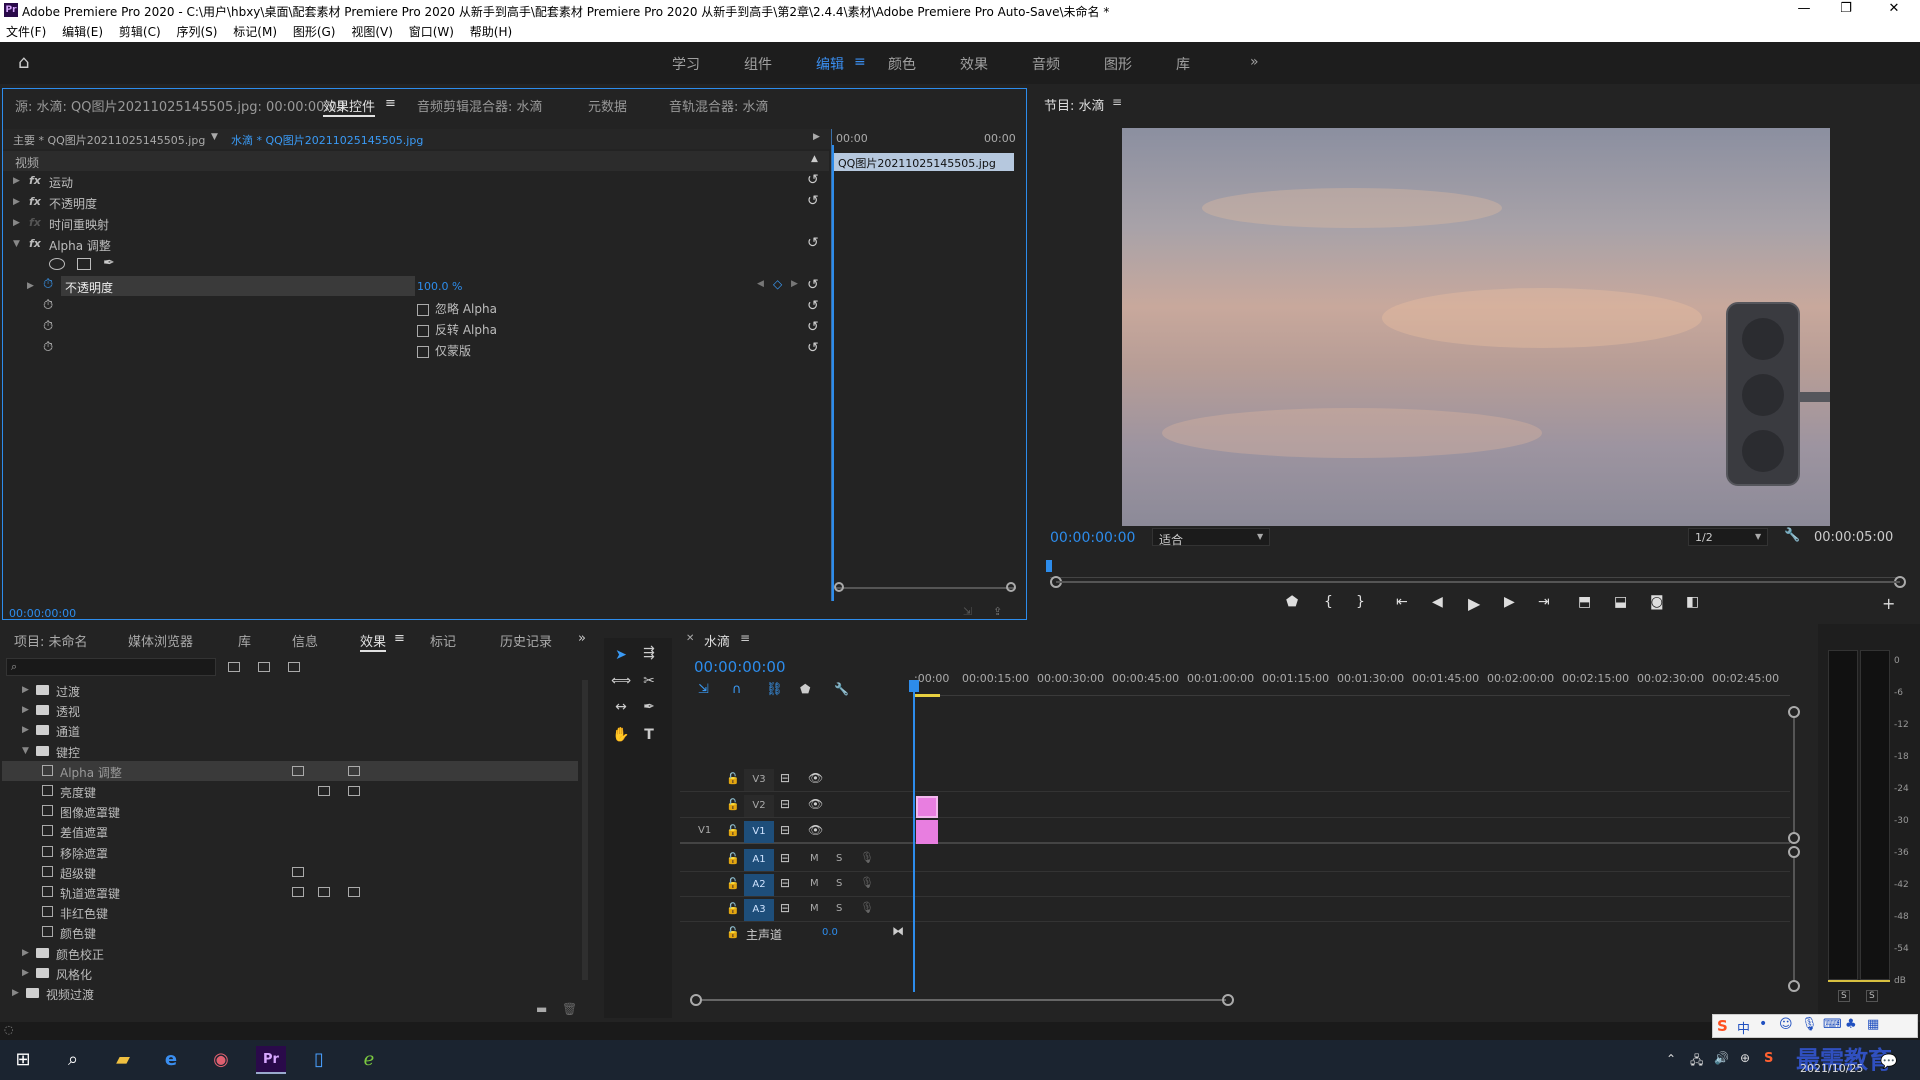 The height and width of the screenshot is (1080, 1920). I want to click on mini-playhead, so click(833, 373).